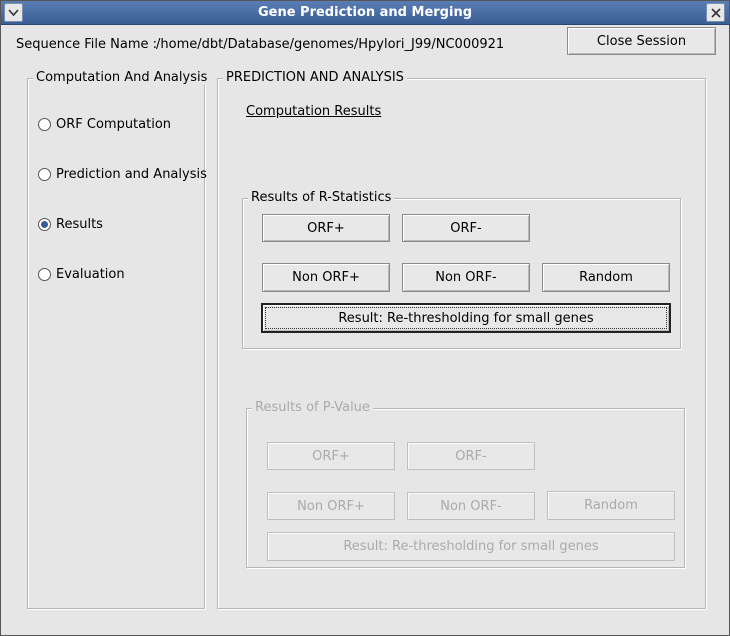 Image resolution: width=730 pixels, height=636 pixels. I want to click on p-rethreshold-button: Result: Re-thresholding for small genes, so click(471, 546).